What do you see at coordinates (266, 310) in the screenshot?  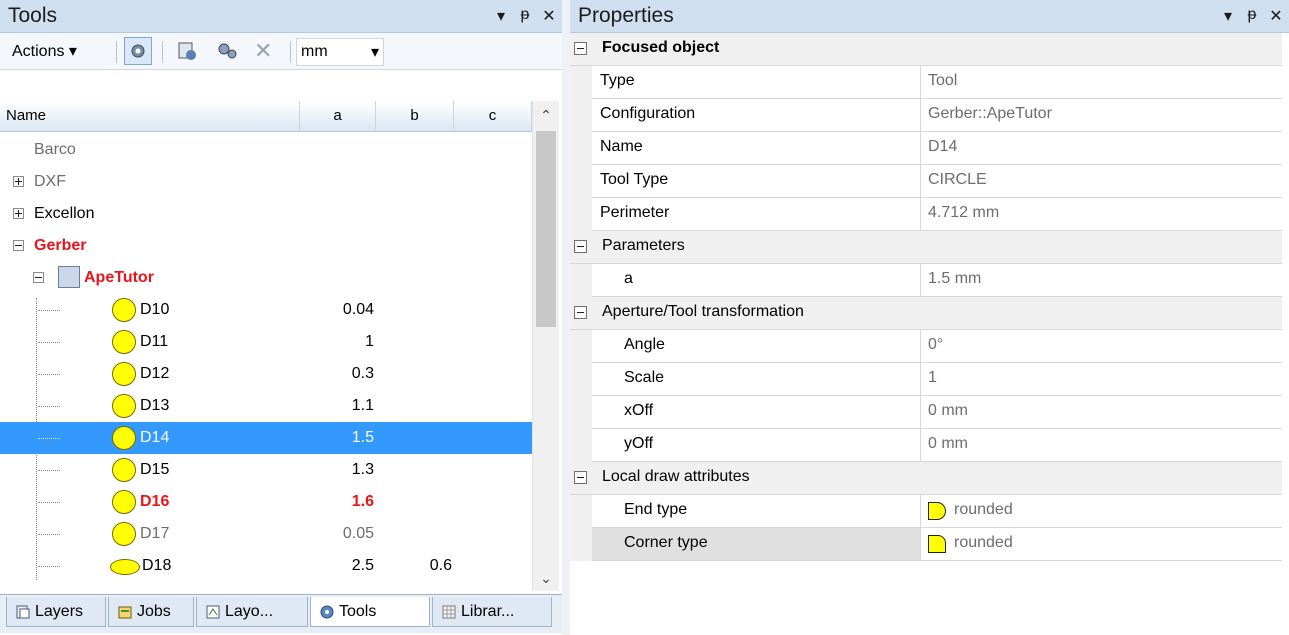 I see `tool-row-d10: D10 0.04` at bounding box center [266, 310].